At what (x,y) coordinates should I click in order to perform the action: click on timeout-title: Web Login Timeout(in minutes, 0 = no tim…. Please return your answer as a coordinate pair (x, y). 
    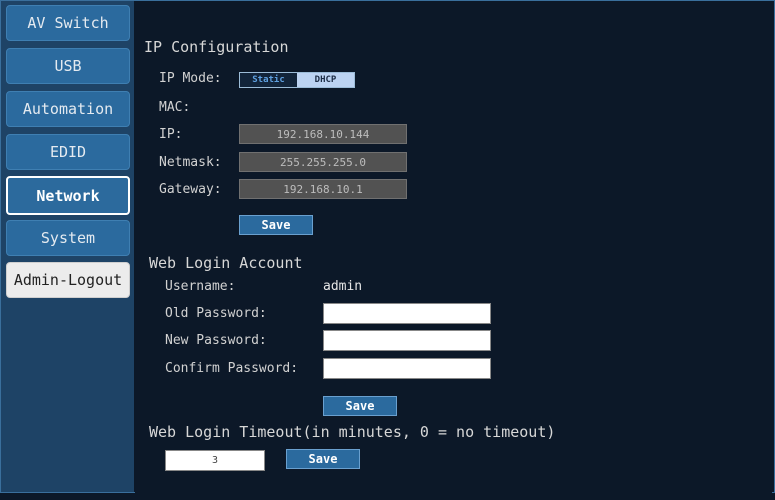
    Looking at the image, I should click on (352, 432).